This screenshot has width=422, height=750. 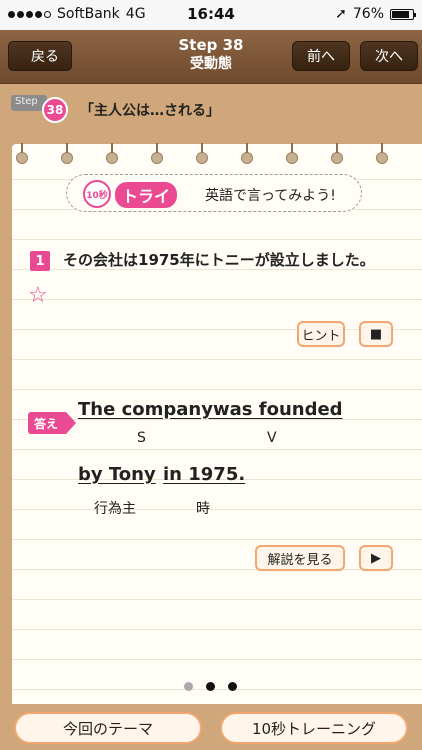 I want to click on try-label: トライ, so click(x=146, y=195).